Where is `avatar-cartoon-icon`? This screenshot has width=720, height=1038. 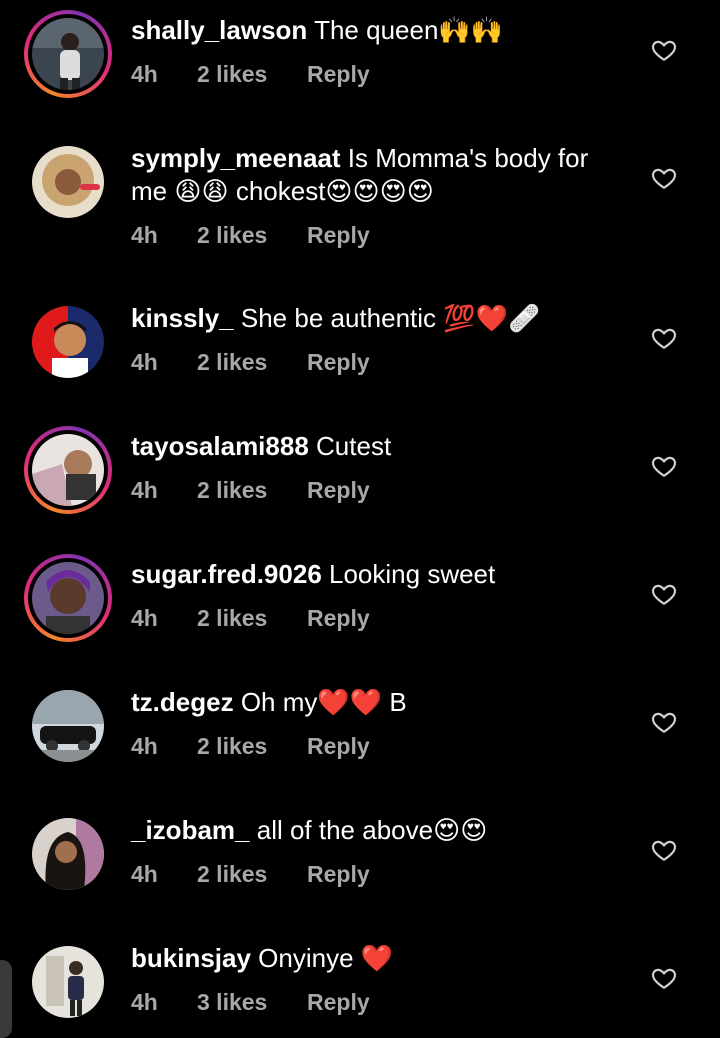
avatar-cartoon-icon is located at coordinates (68, 342).